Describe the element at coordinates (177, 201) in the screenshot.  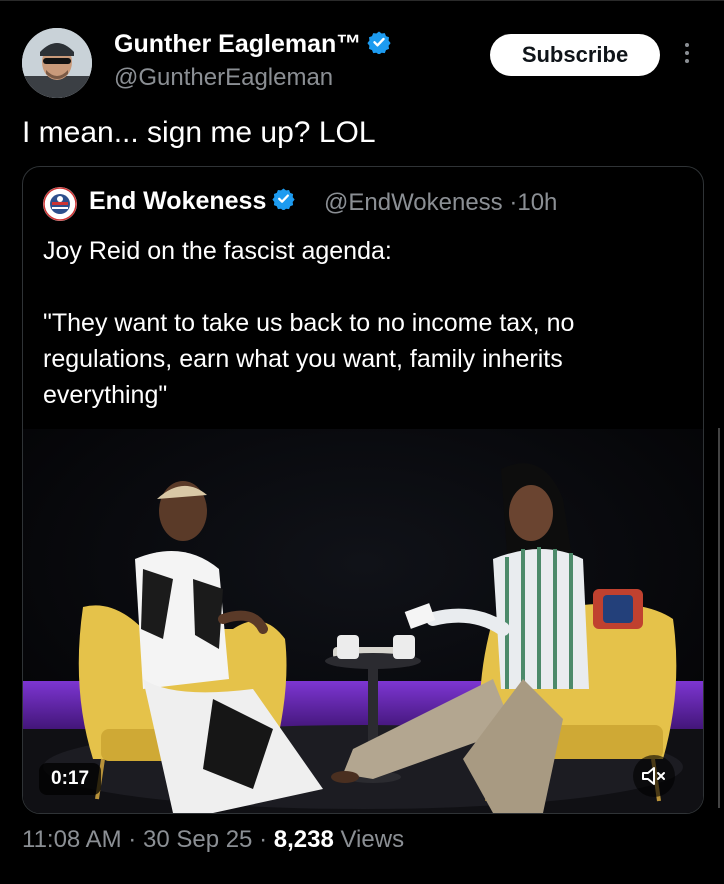
I see `quoted-author-name-text: End Wokeness` at that location.